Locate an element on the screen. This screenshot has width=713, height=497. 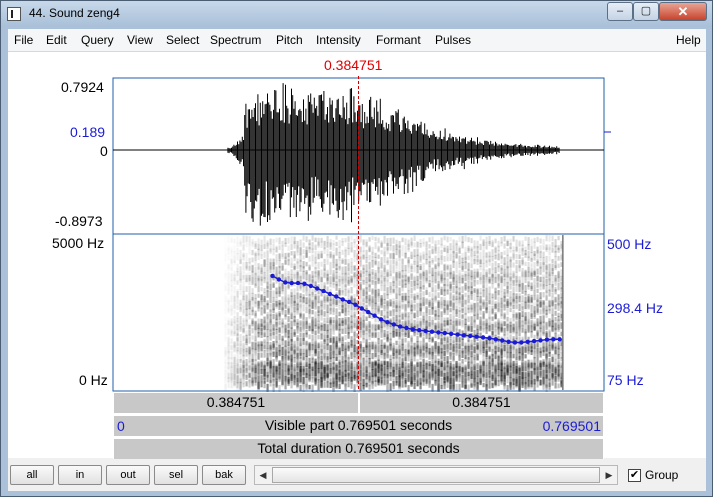
scrollbar-thumb is located at coordinates (436, 475).